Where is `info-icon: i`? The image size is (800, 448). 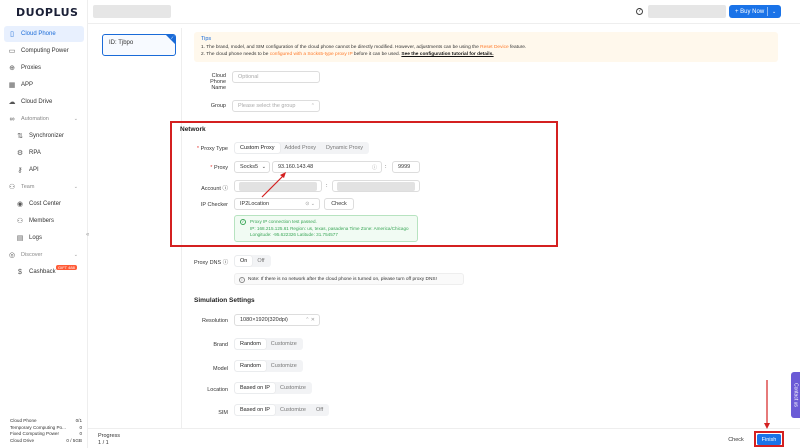 info-icon: i is located at coordinates (242, 280).